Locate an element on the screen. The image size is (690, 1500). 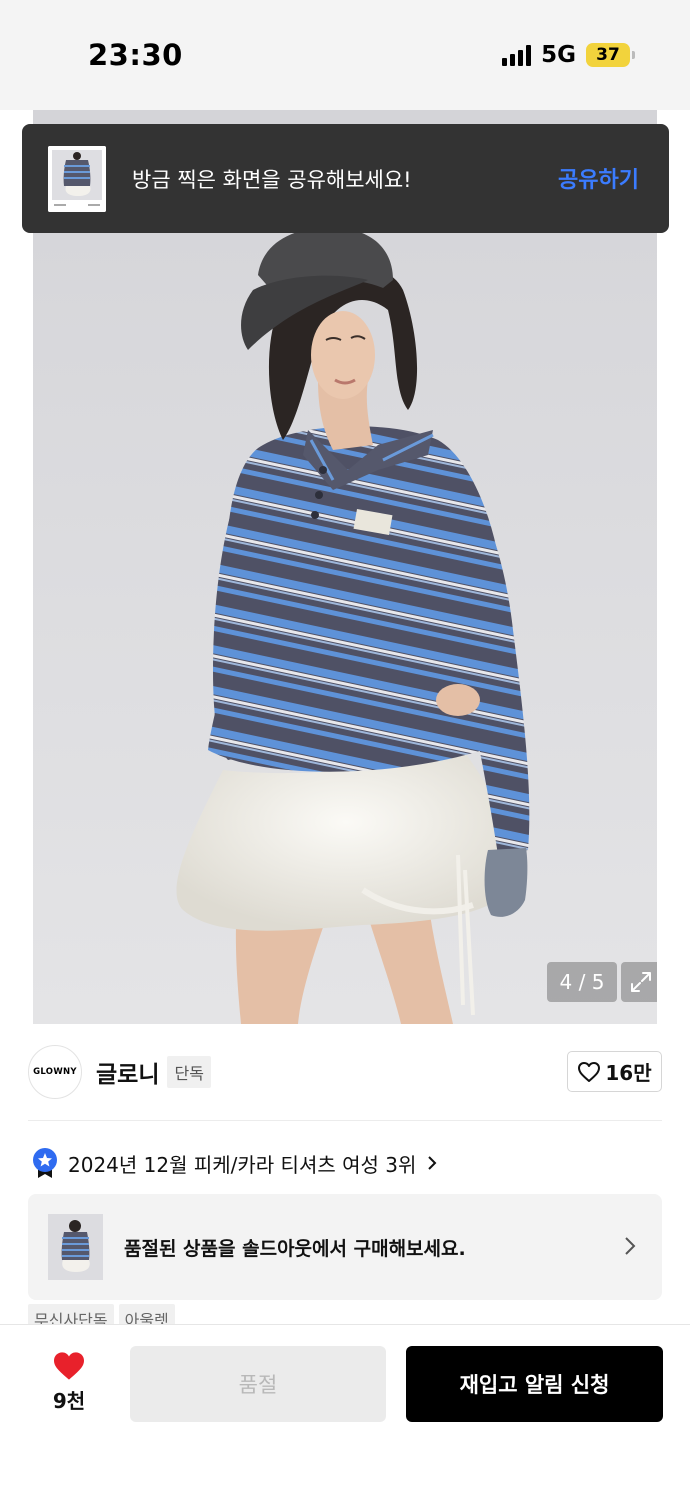
brand-row: GLOWNY 글로니 단독 16만 is located at coordinates (345, 1072).